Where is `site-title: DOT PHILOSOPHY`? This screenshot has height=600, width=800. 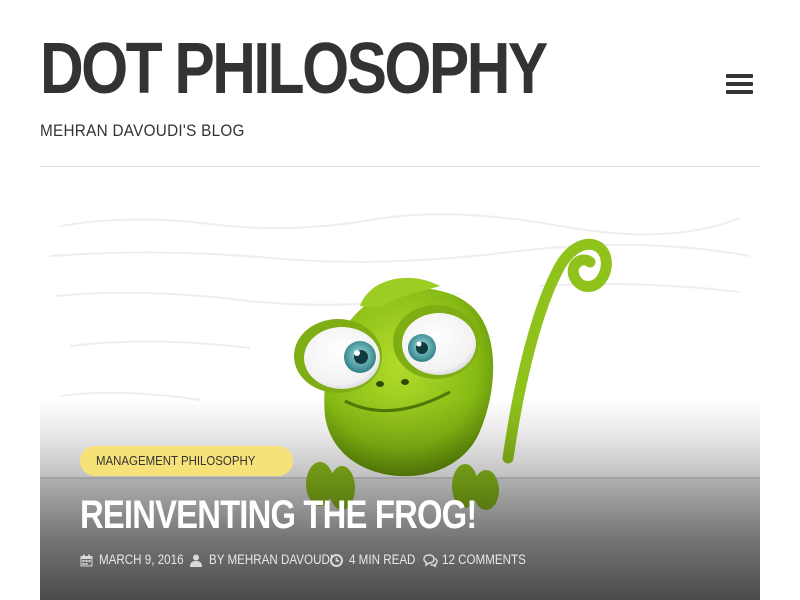
site-title: DOT PHILOSOPHY is located at coordinates (294, 69).